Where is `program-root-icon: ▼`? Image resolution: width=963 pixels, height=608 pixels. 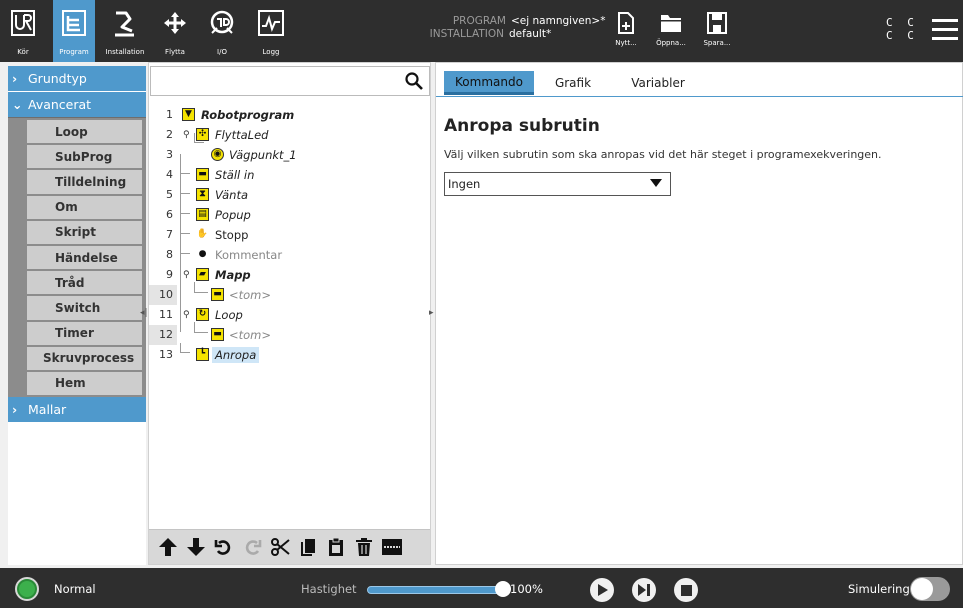 program-root-icon: ▼ is located at coordinates (188, 115).